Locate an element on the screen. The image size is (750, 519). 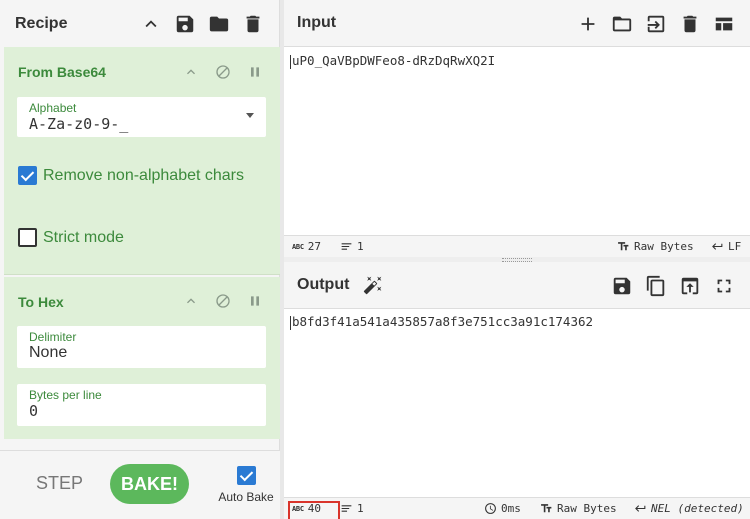
strict-mode-label: Strict mode is located at coordinates (83, 237).